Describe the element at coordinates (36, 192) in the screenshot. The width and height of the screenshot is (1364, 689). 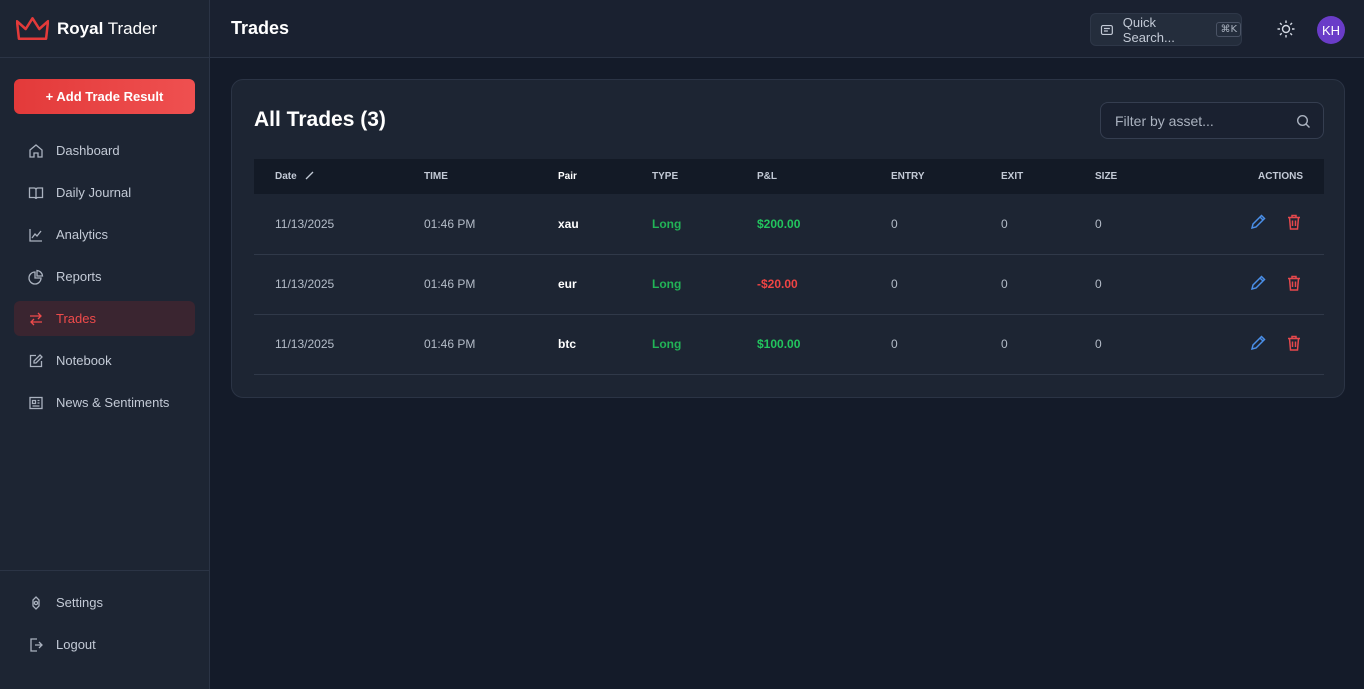
I see `book-icon` at that location.